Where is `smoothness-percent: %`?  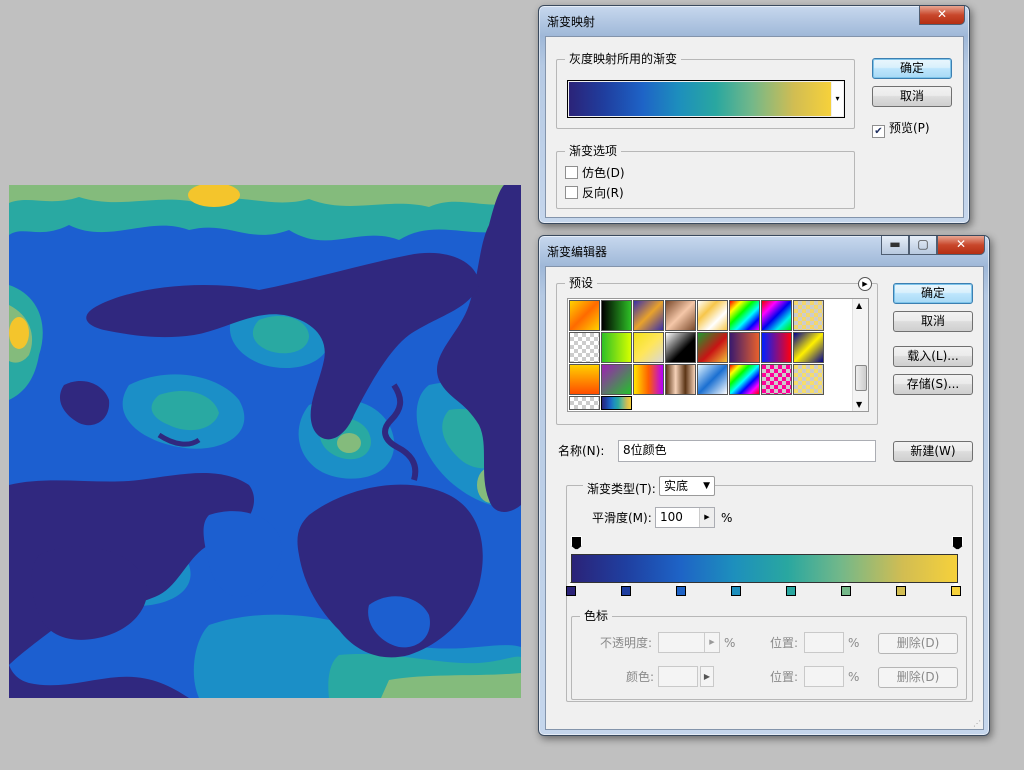
smoothness-percent: % is located at coordinates (727, 518).